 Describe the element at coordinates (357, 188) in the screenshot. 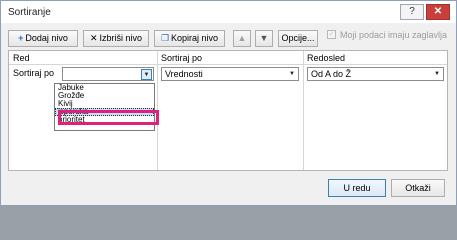

I see `ok-button: U redu` at that location.